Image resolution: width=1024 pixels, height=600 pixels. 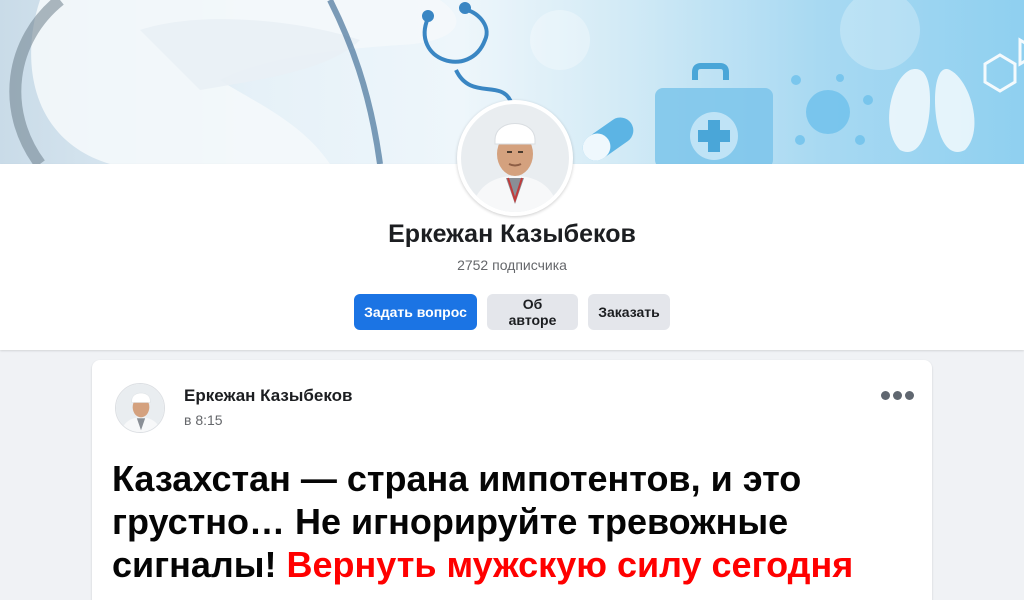 I want to click on medical-kit-icon, so click(x=714, y=113).